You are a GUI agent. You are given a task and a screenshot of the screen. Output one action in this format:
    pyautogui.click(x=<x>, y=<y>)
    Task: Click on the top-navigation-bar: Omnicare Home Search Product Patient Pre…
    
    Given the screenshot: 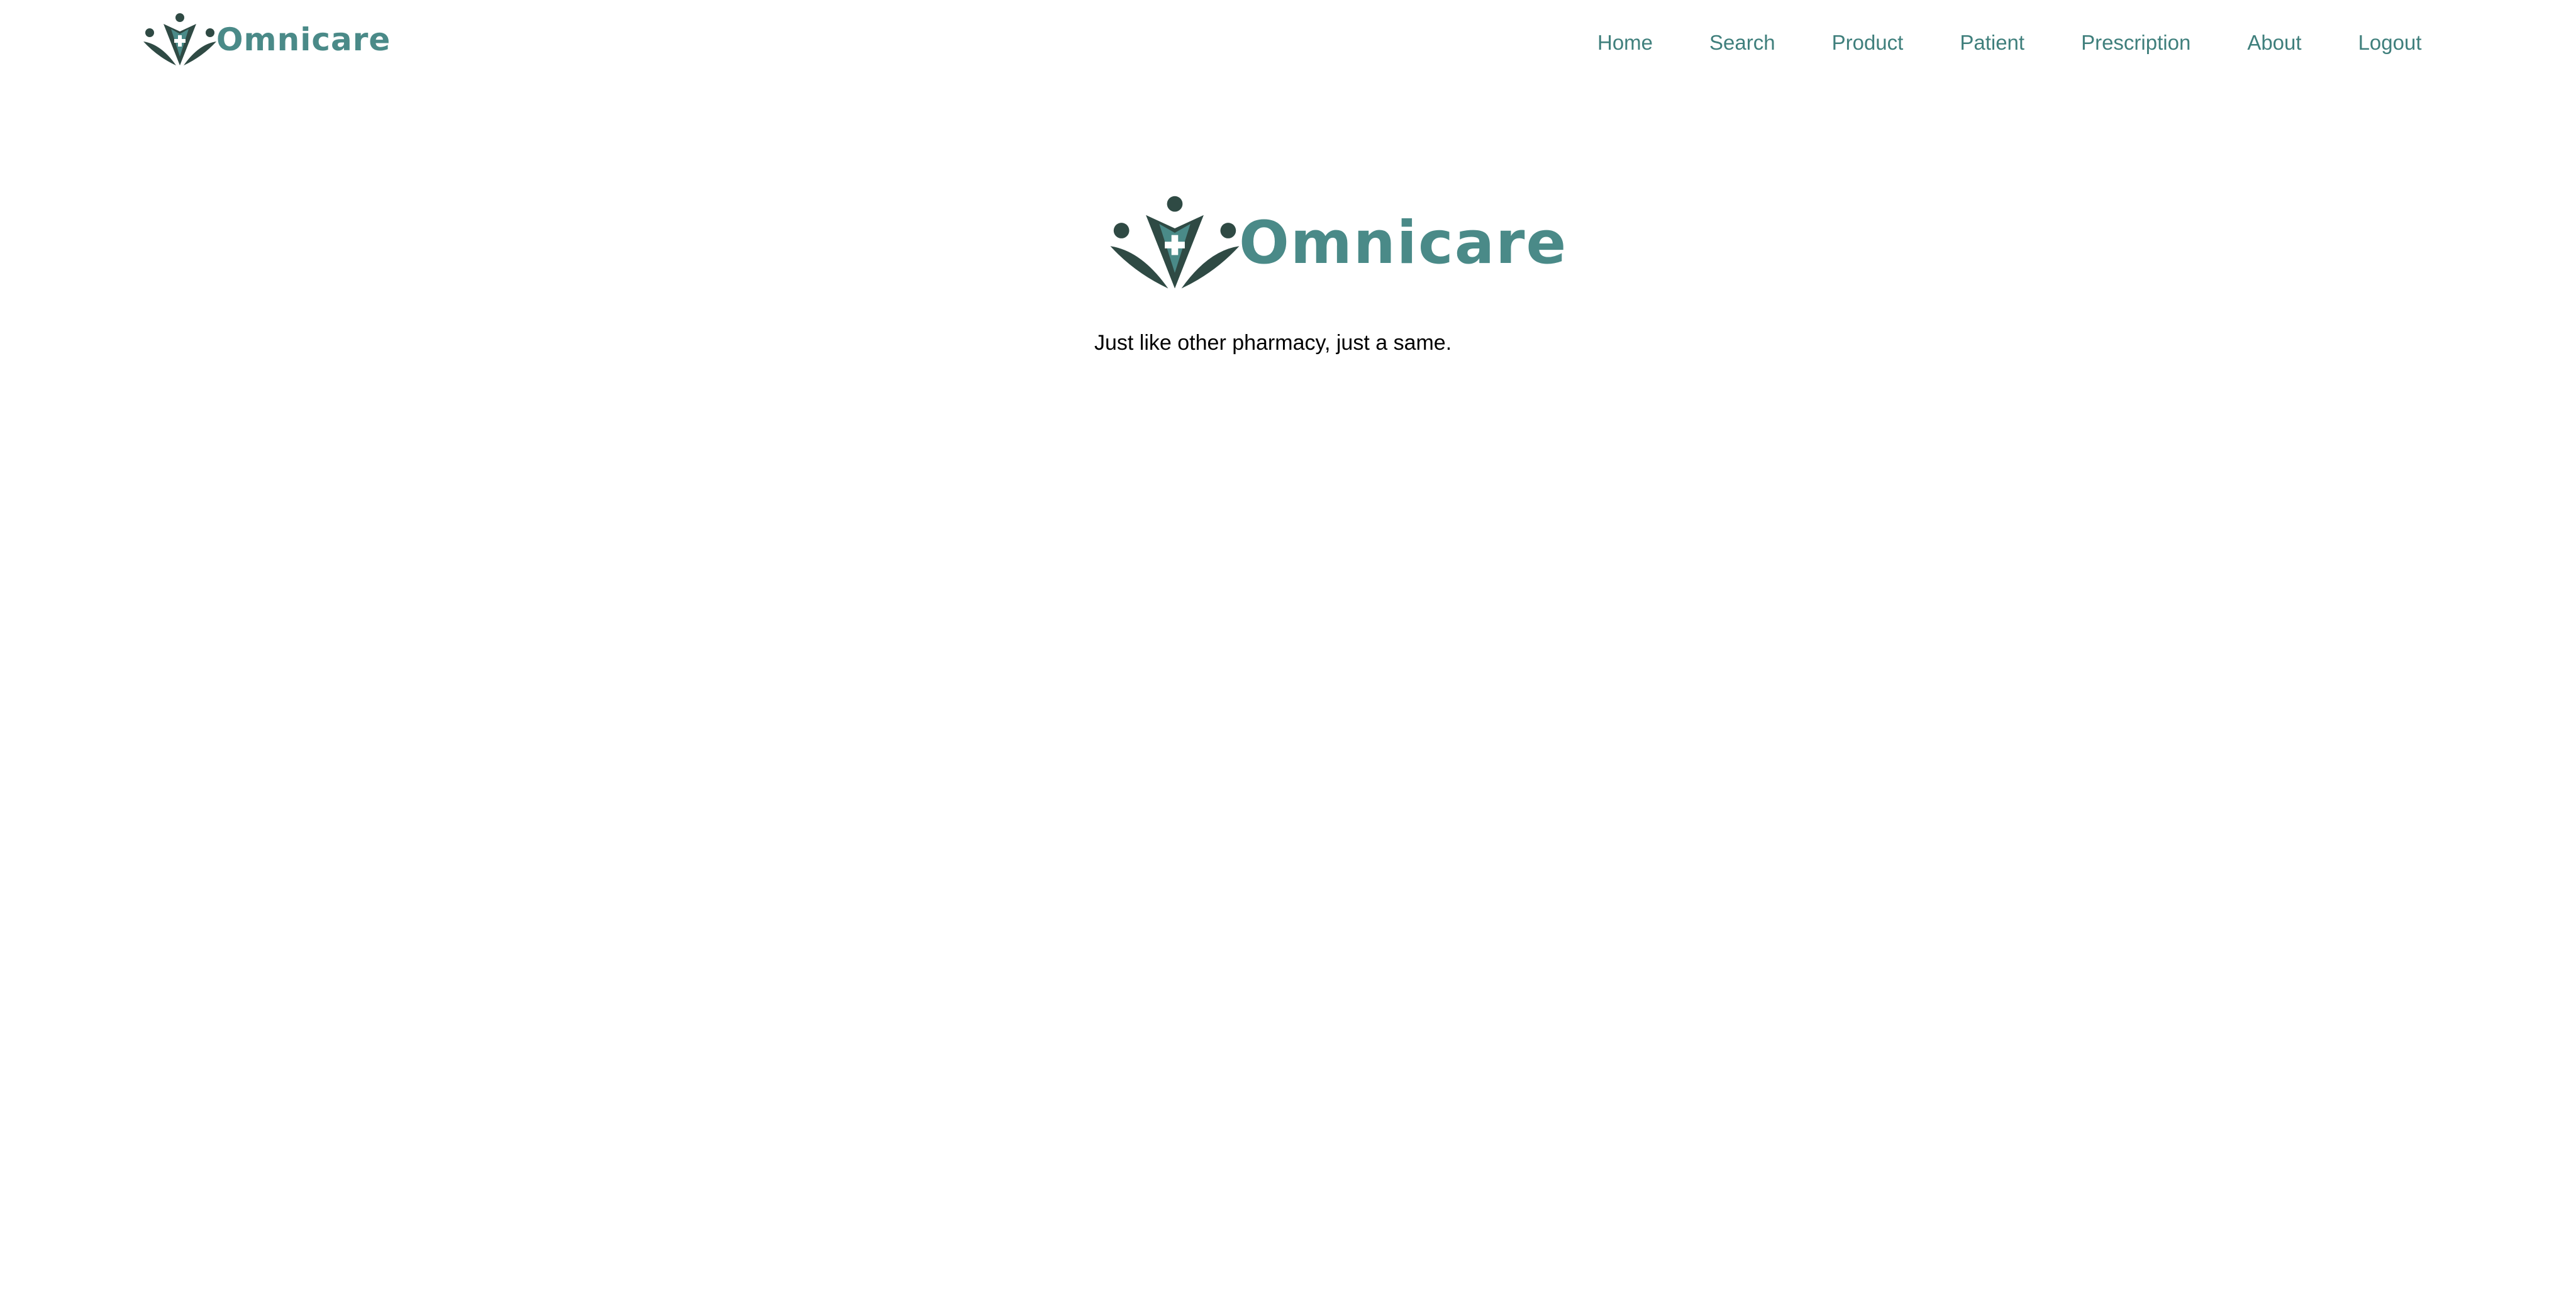 What is the action you would take?
    pyautogui.click(x=1288, y=43)
    